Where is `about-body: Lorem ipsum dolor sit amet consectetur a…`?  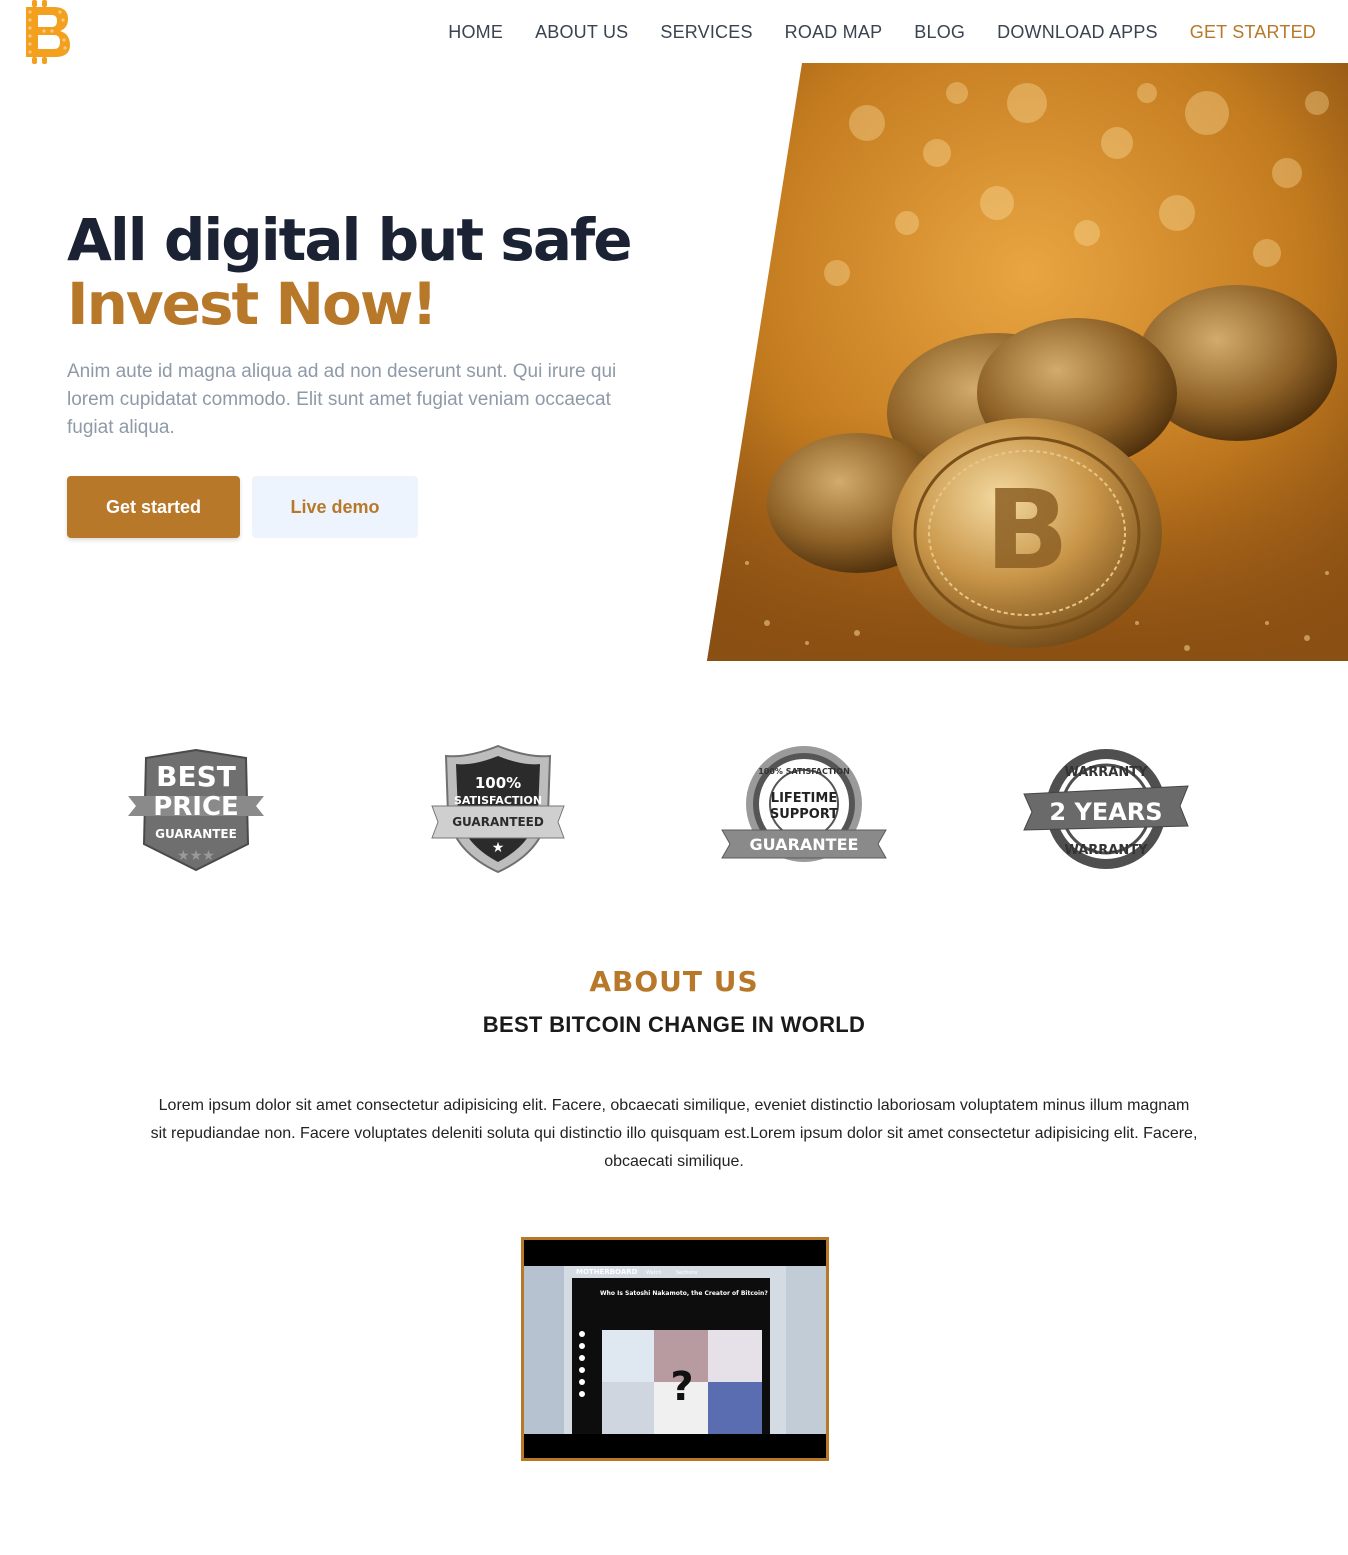 about-body: Lorem ipsum dolor sit amet consectetur a… is located at coordinates (674, 1133).